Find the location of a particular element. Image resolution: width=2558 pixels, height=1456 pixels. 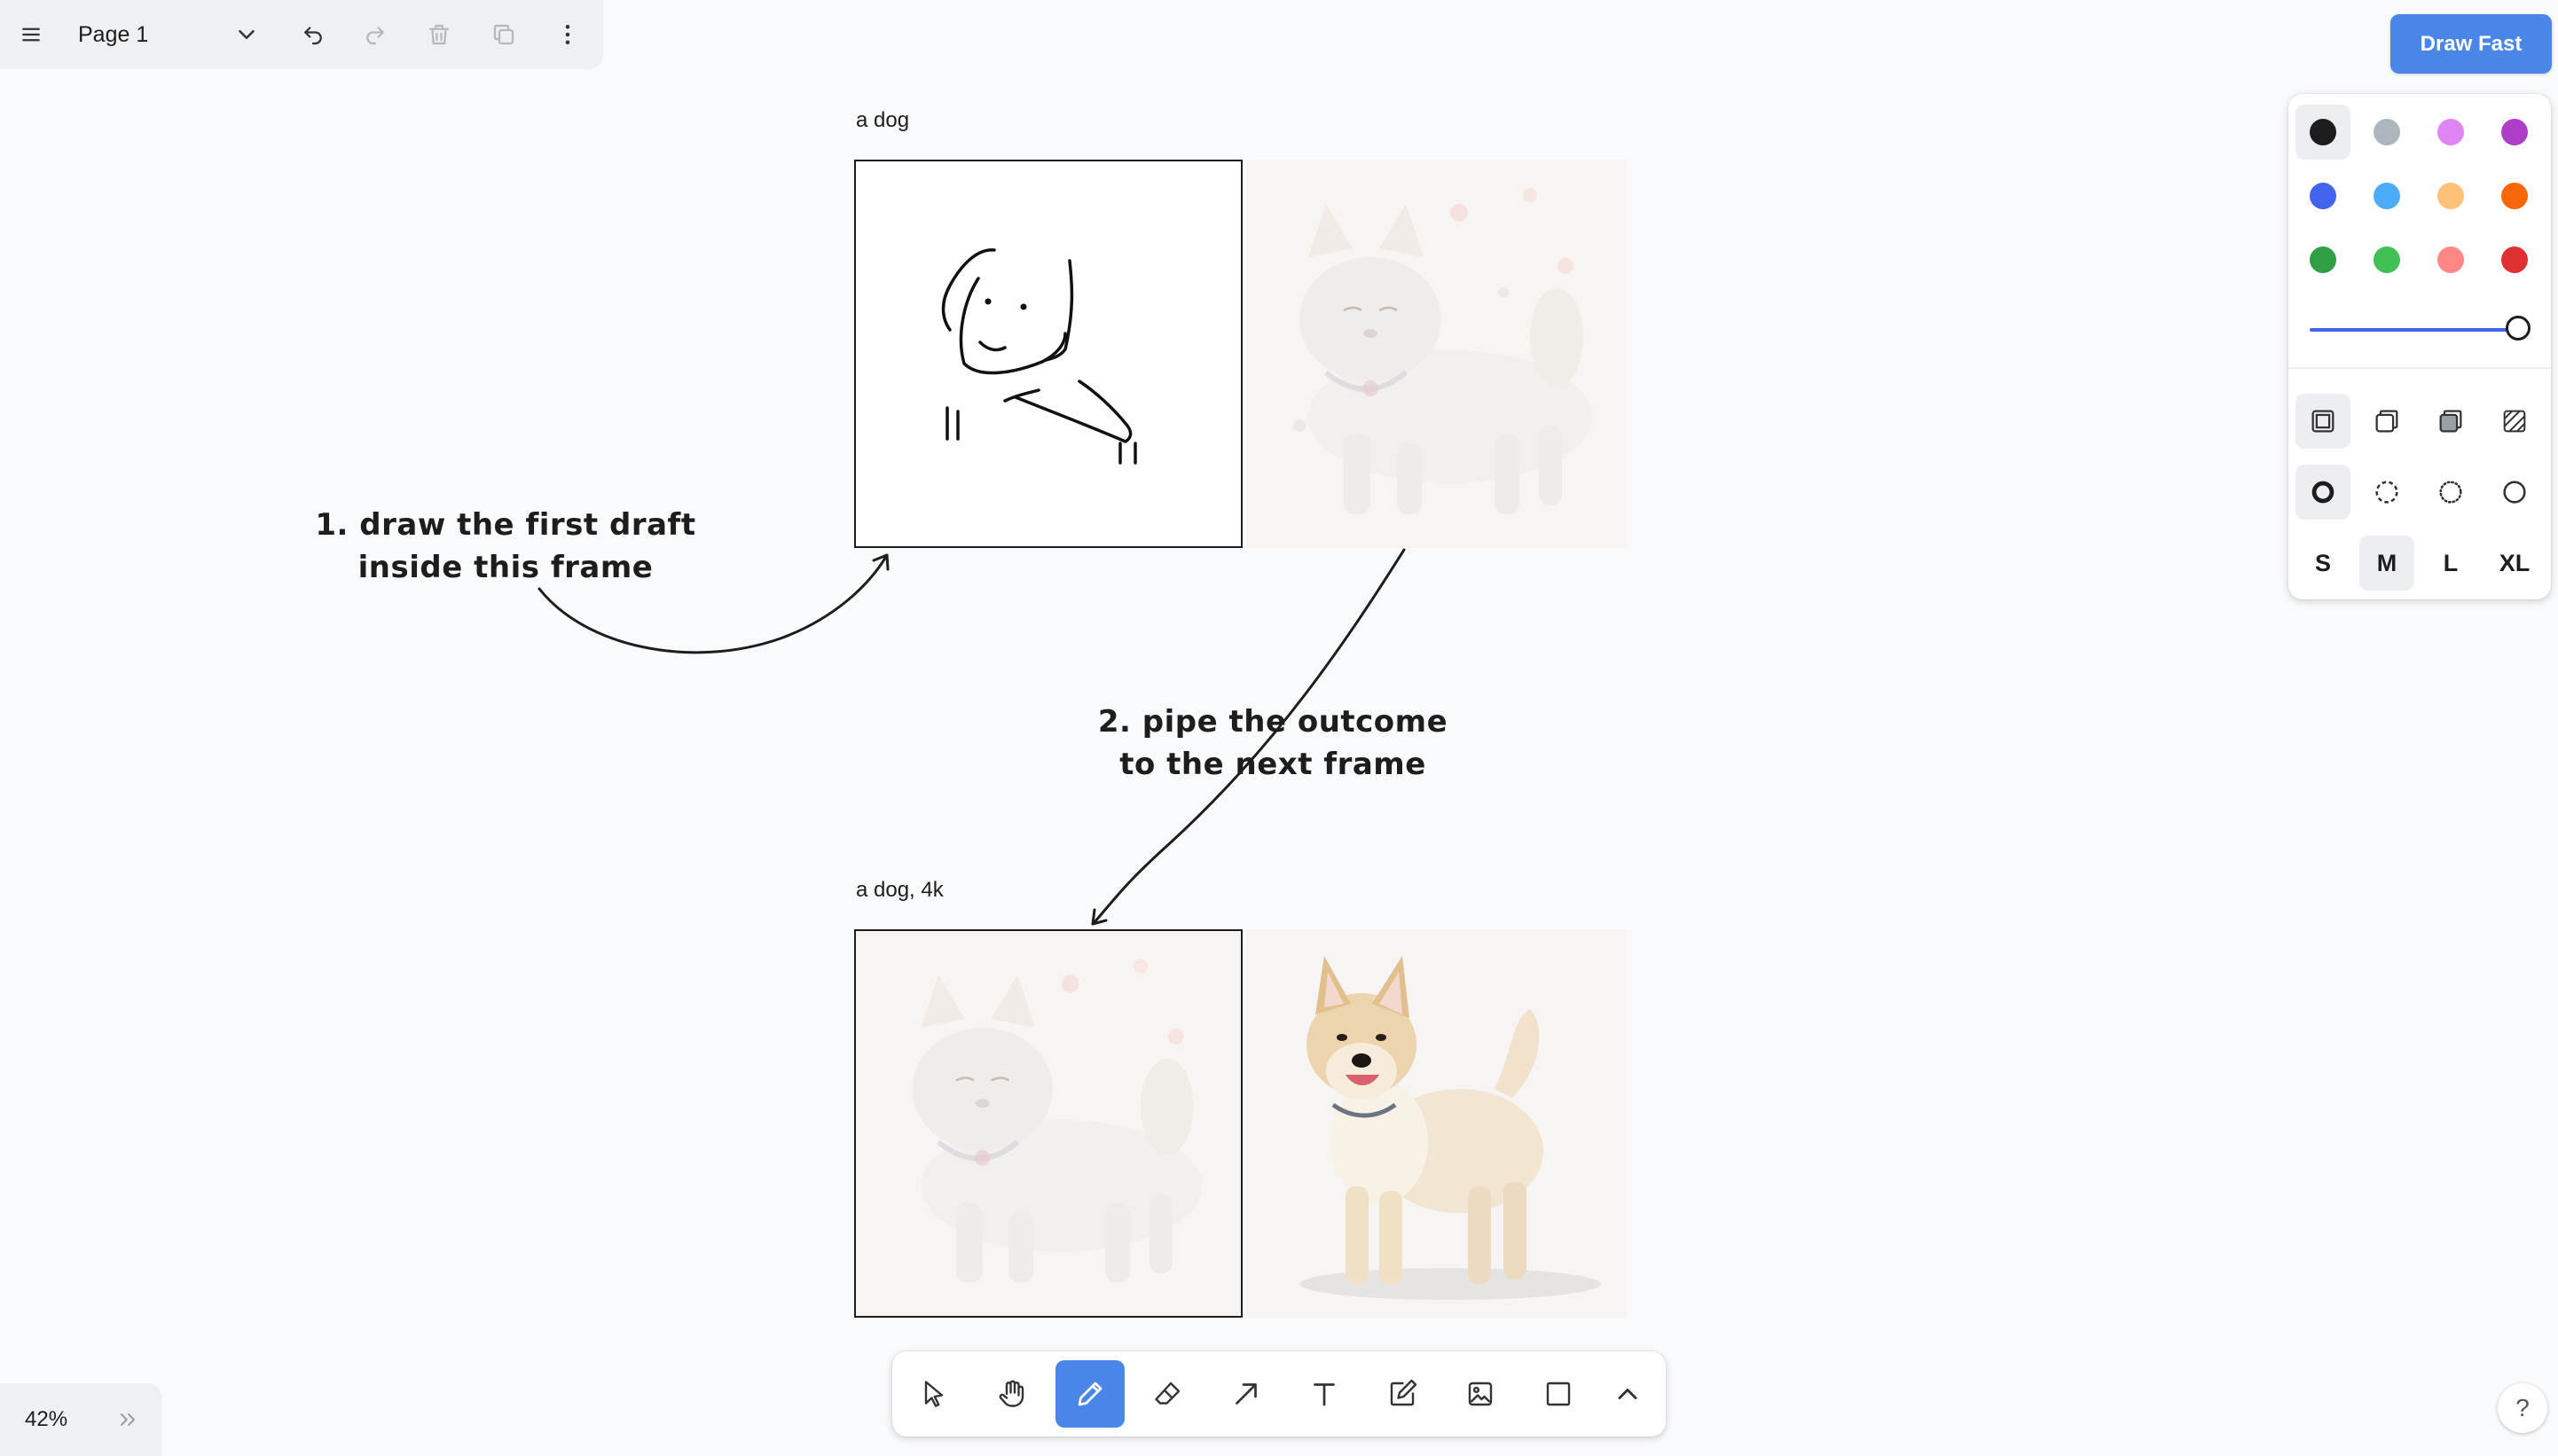

arrow-icon is located at coordinates (1246, 1394).